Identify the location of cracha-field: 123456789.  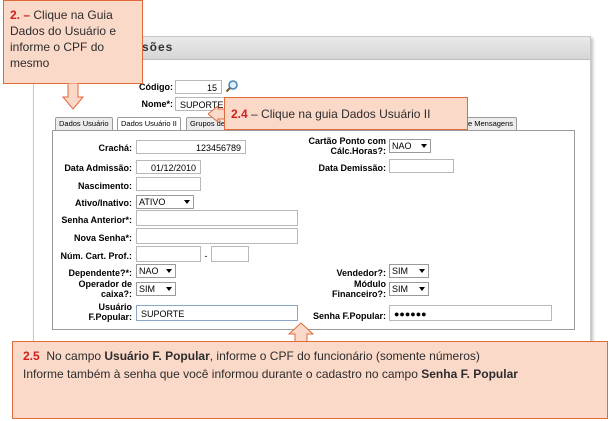
(191, 147).